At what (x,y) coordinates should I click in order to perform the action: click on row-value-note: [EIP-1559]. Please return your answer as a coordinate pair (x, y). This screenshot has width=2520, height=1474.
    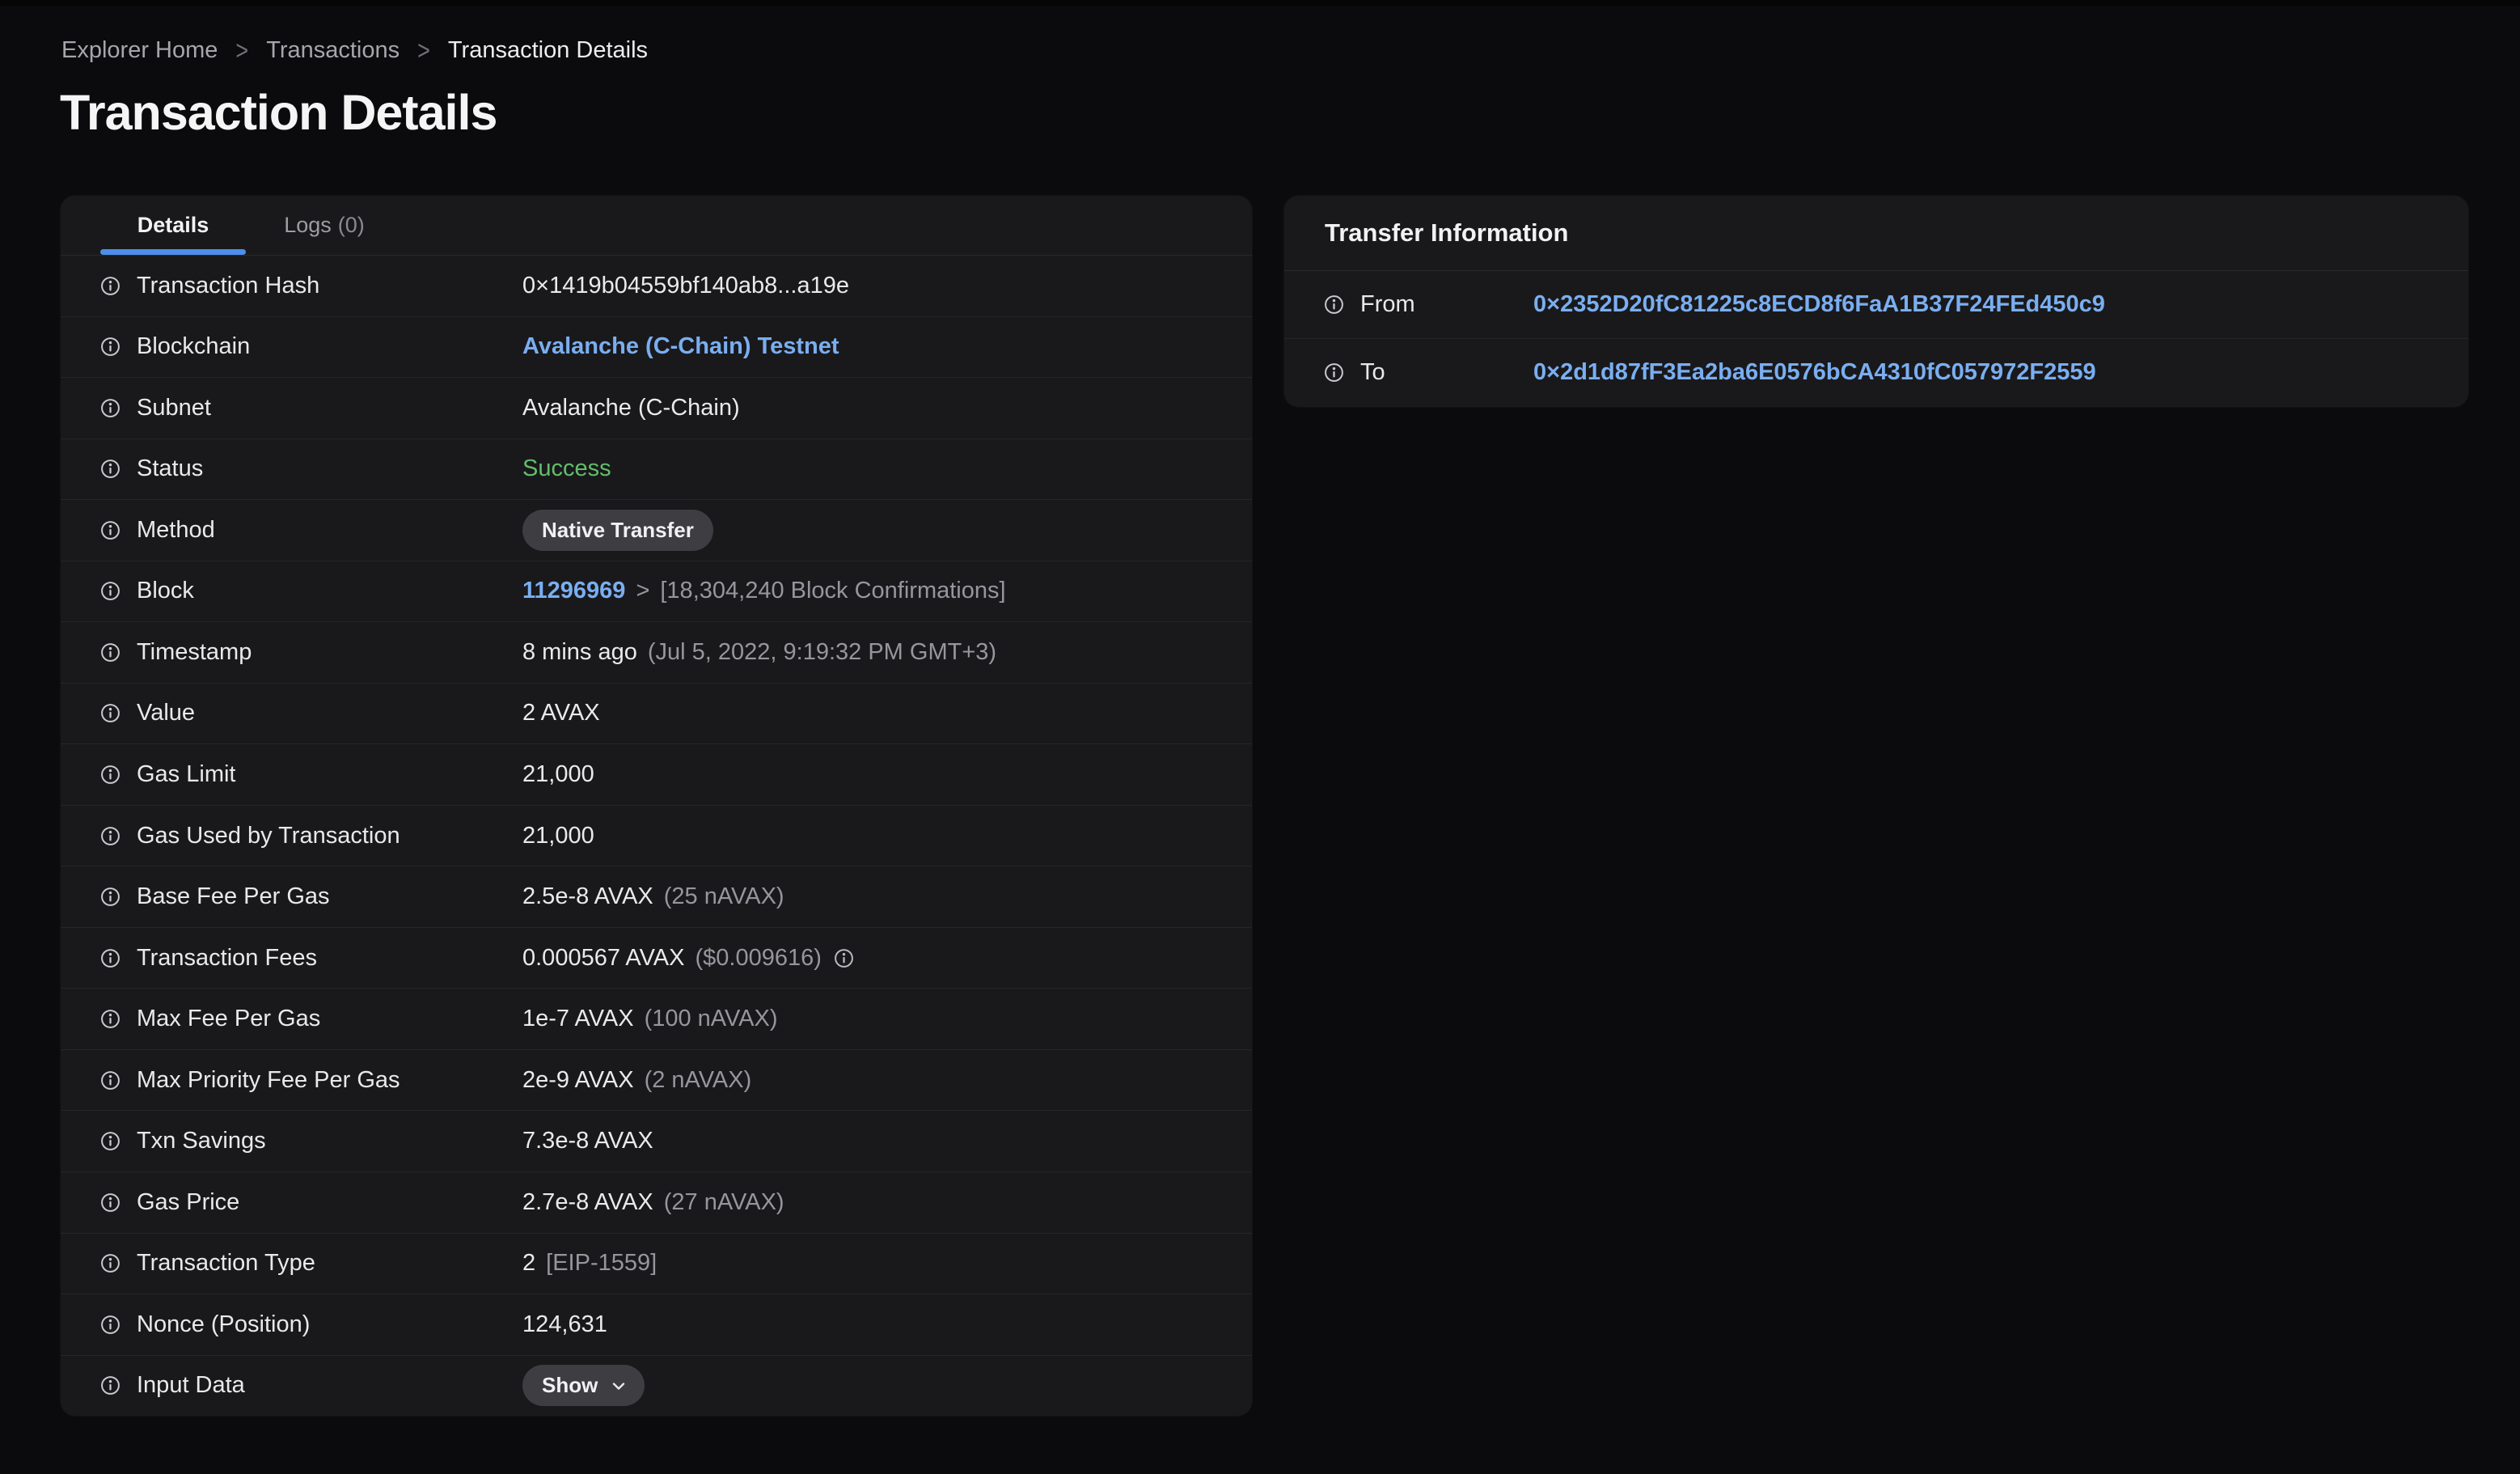
    Looking at the image, I should click on (601, 1263).